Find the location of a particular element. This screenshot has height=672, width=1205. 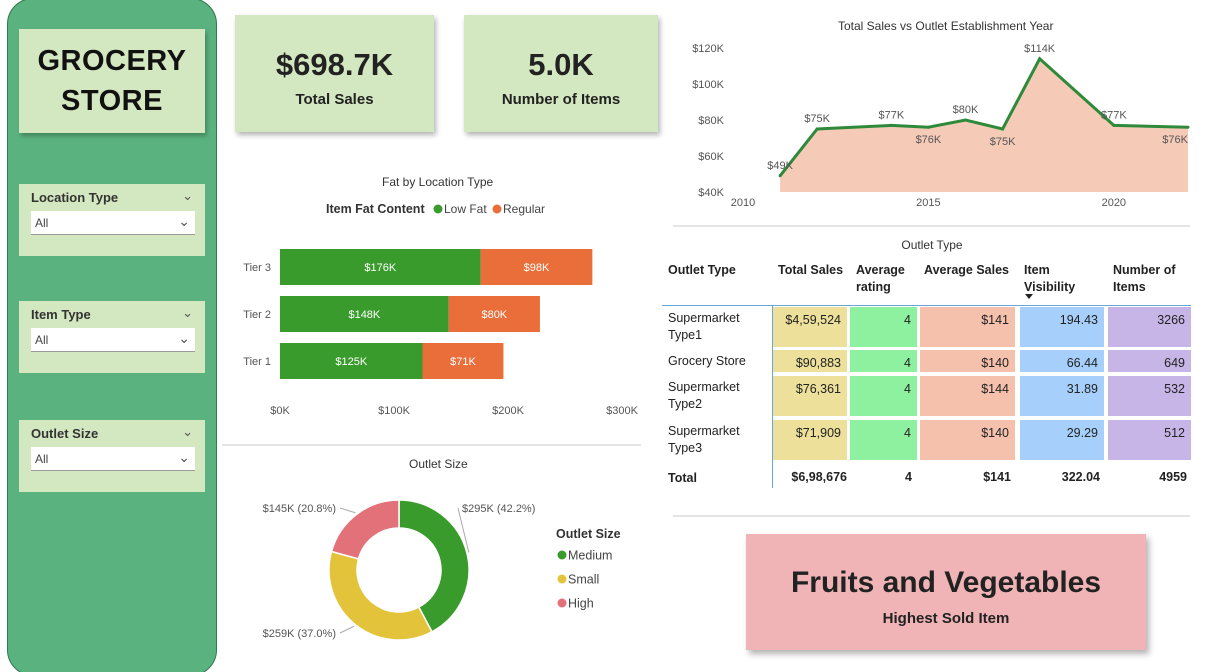

highest-sold-item-card: Fruits and Vegetables Highest Sold Item is located at coordinates (946, 592).